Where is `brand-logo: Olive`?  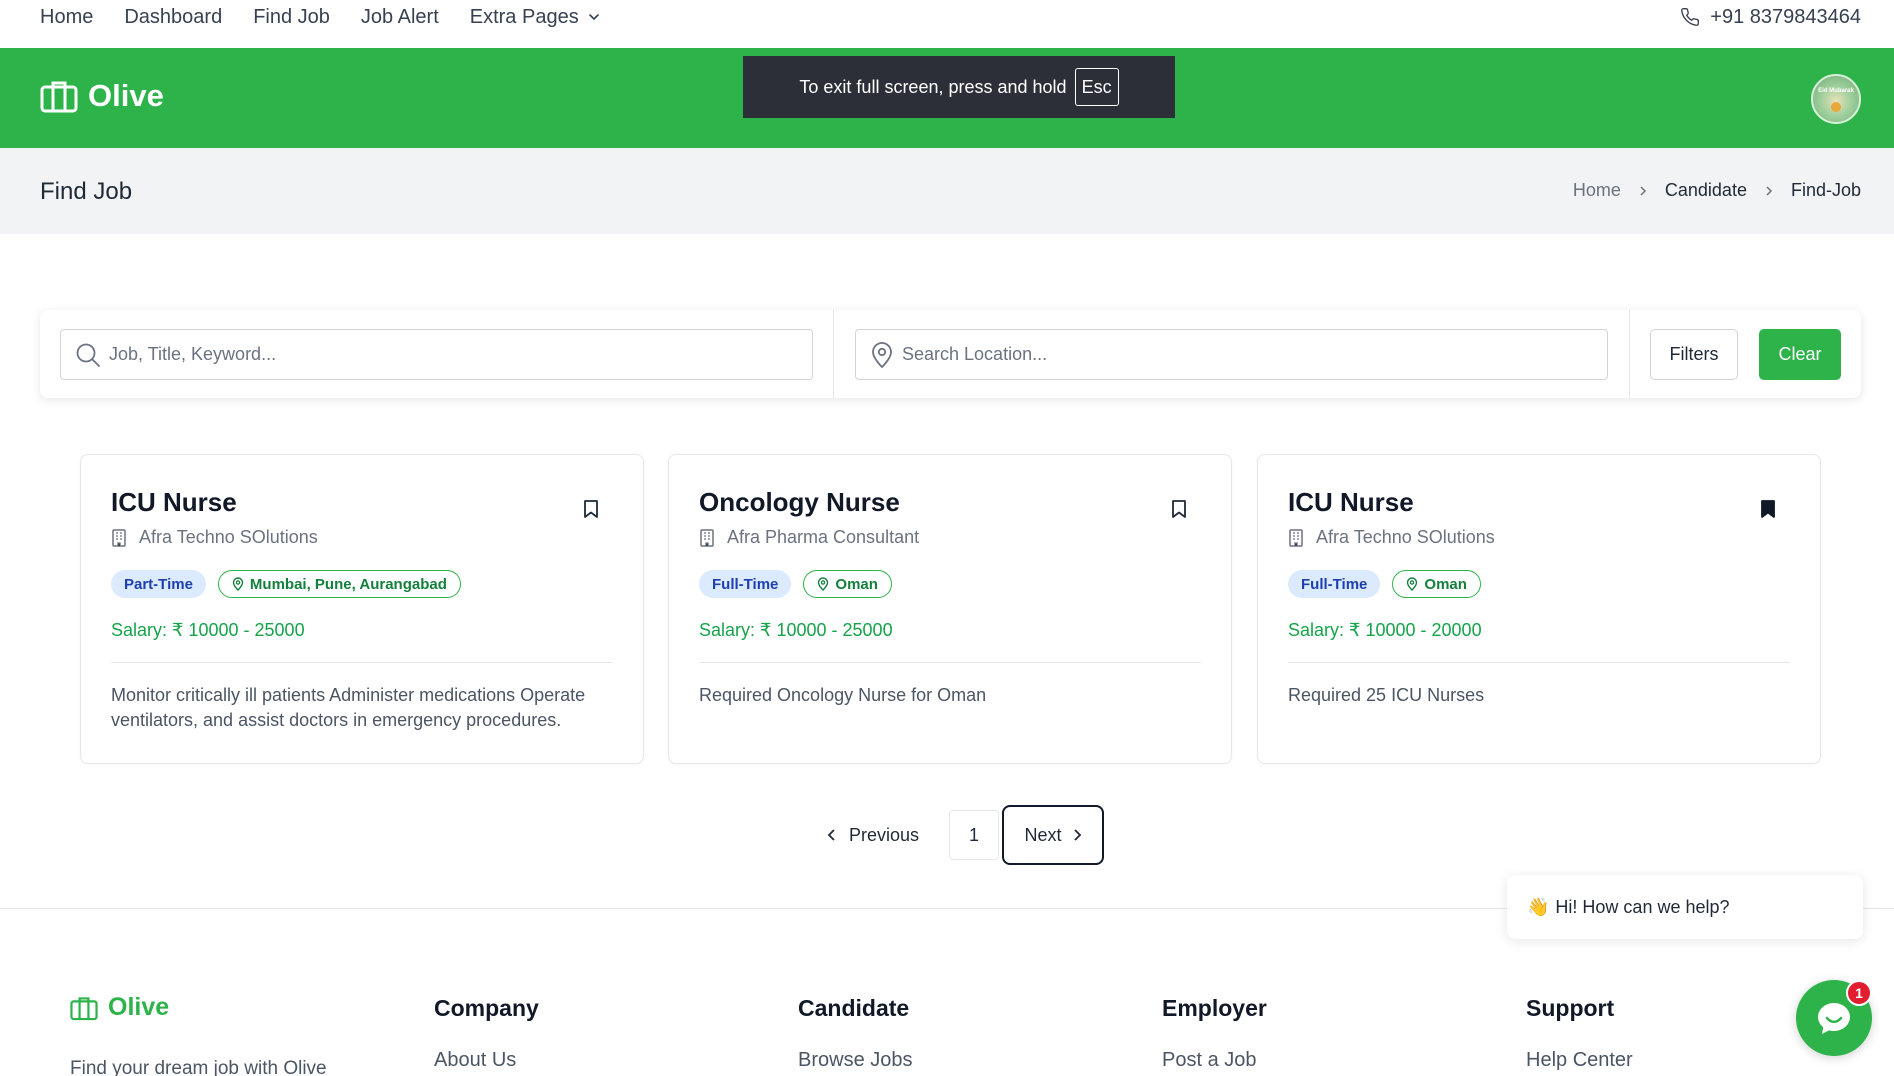
brand-logo: Olive is located at coordinates (102, 96).